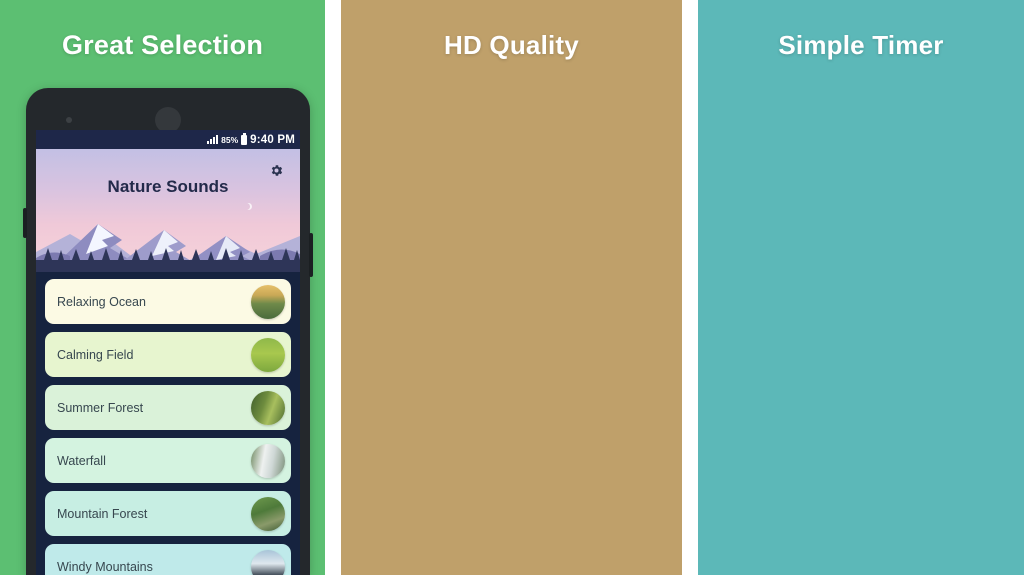 Image resolution: width=1024 pixels, height=575 pixels. I want to click on list-item: Mountain Forest, so click(168, 513).